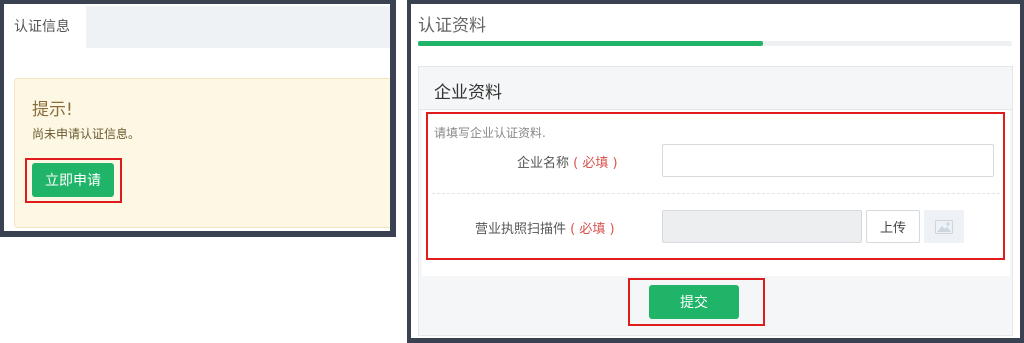  What do you see at coordinates (452, 26) in the screenshot?
I see `page-title: 认证资料` at bounding box center [452, 26].